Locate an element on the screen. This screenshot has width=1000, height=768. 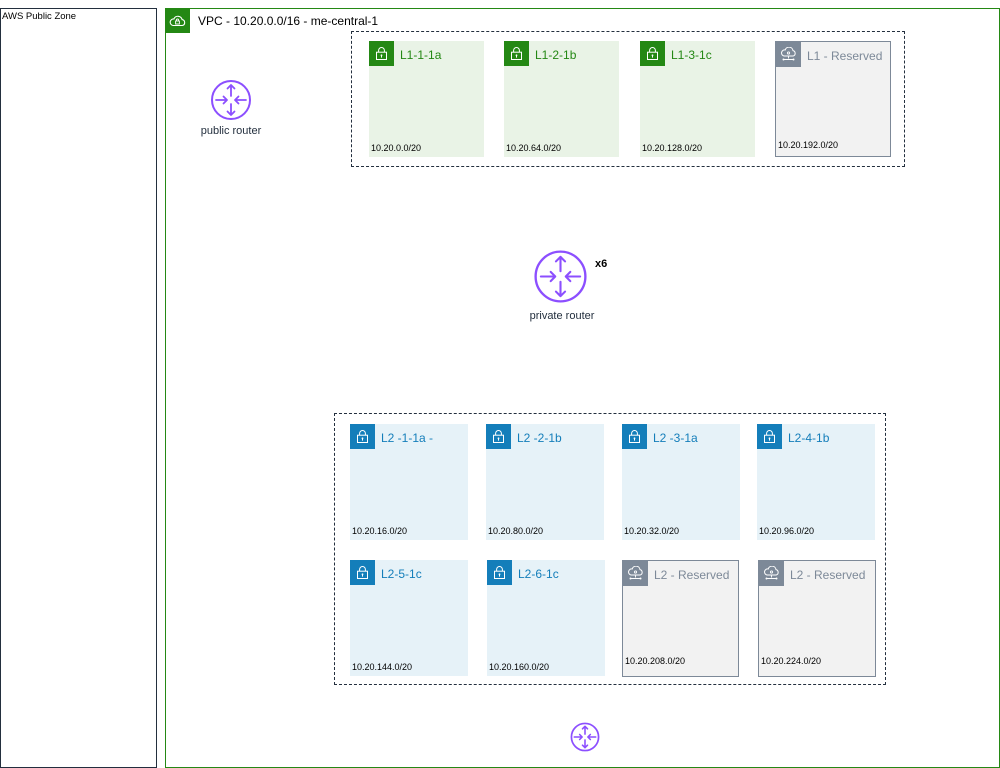
subnet-cidr: 10.20.224.0/20 is located at coordinates (791, 661).